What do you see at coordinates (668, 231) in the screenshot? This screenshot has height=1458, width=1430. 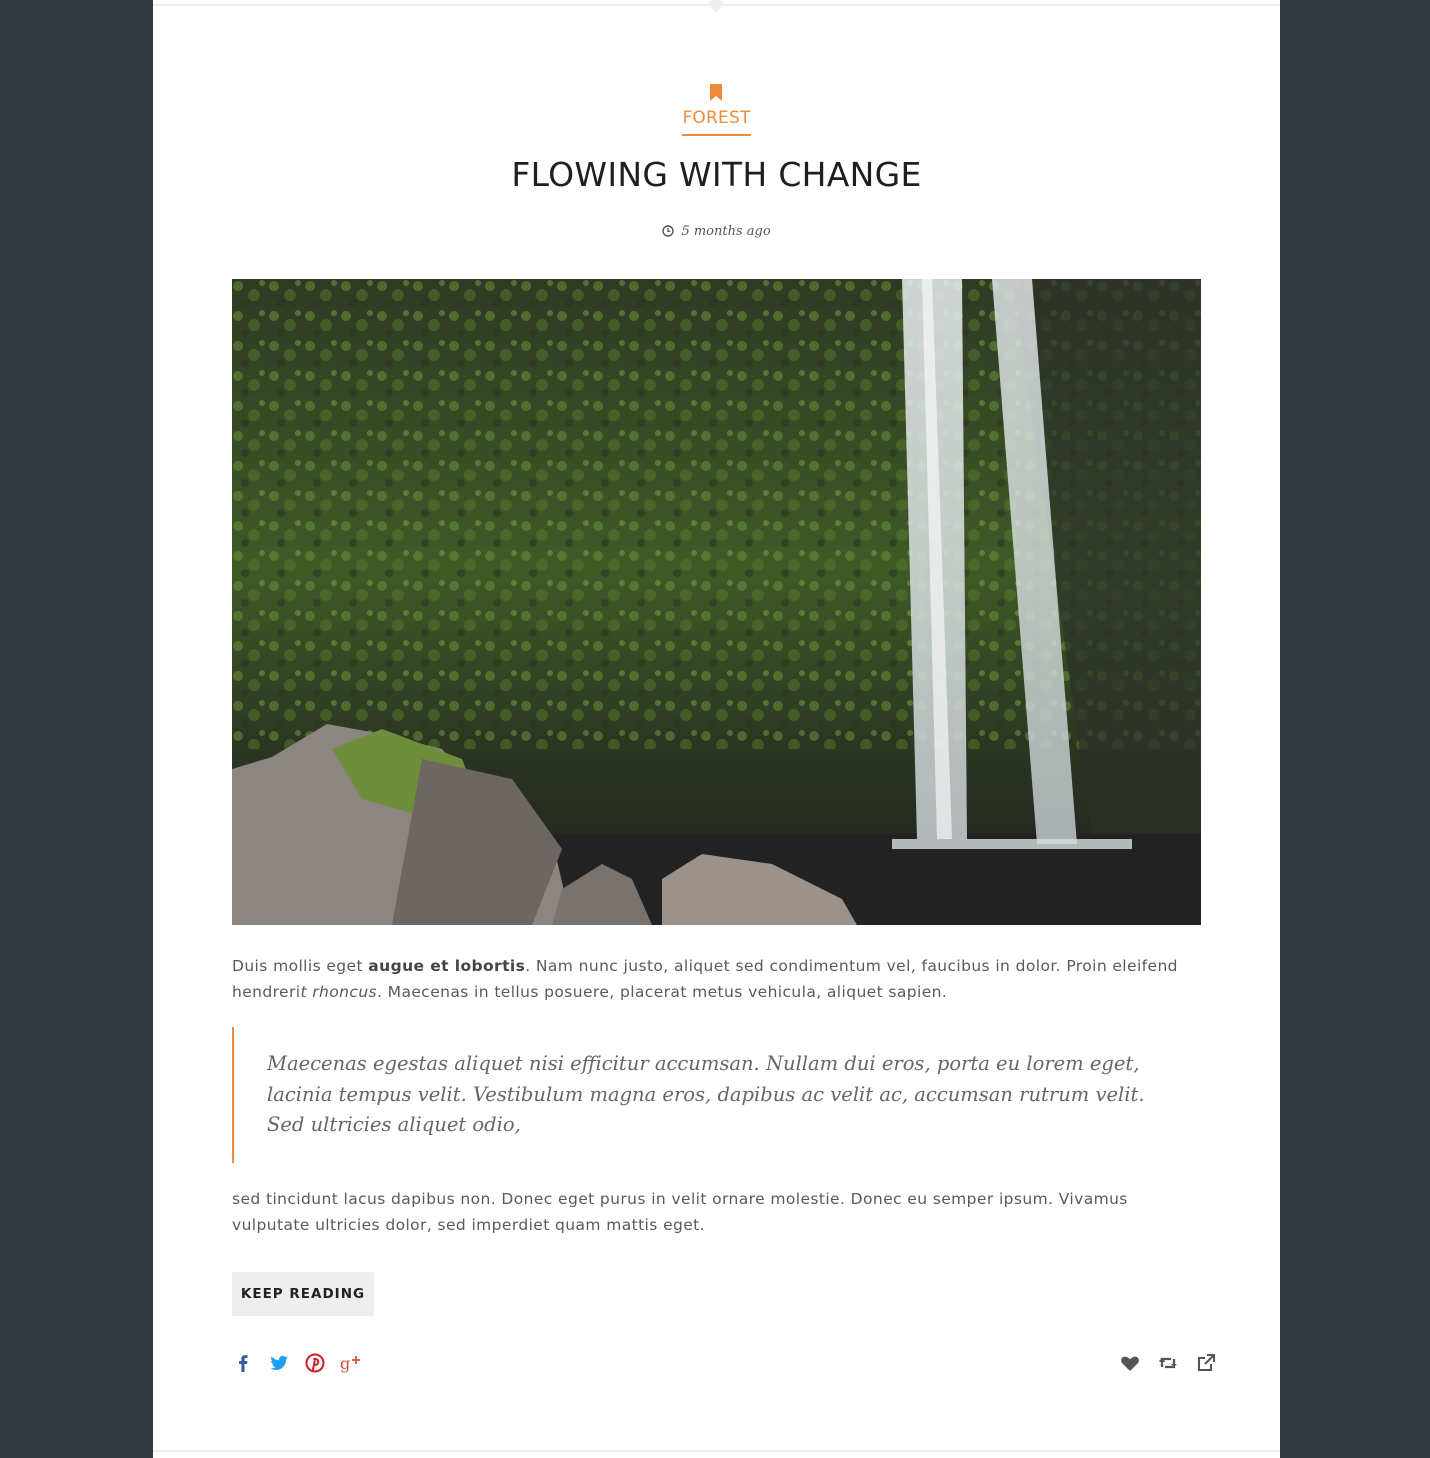 I see `clock-icon` at bounding box center [668, 231].